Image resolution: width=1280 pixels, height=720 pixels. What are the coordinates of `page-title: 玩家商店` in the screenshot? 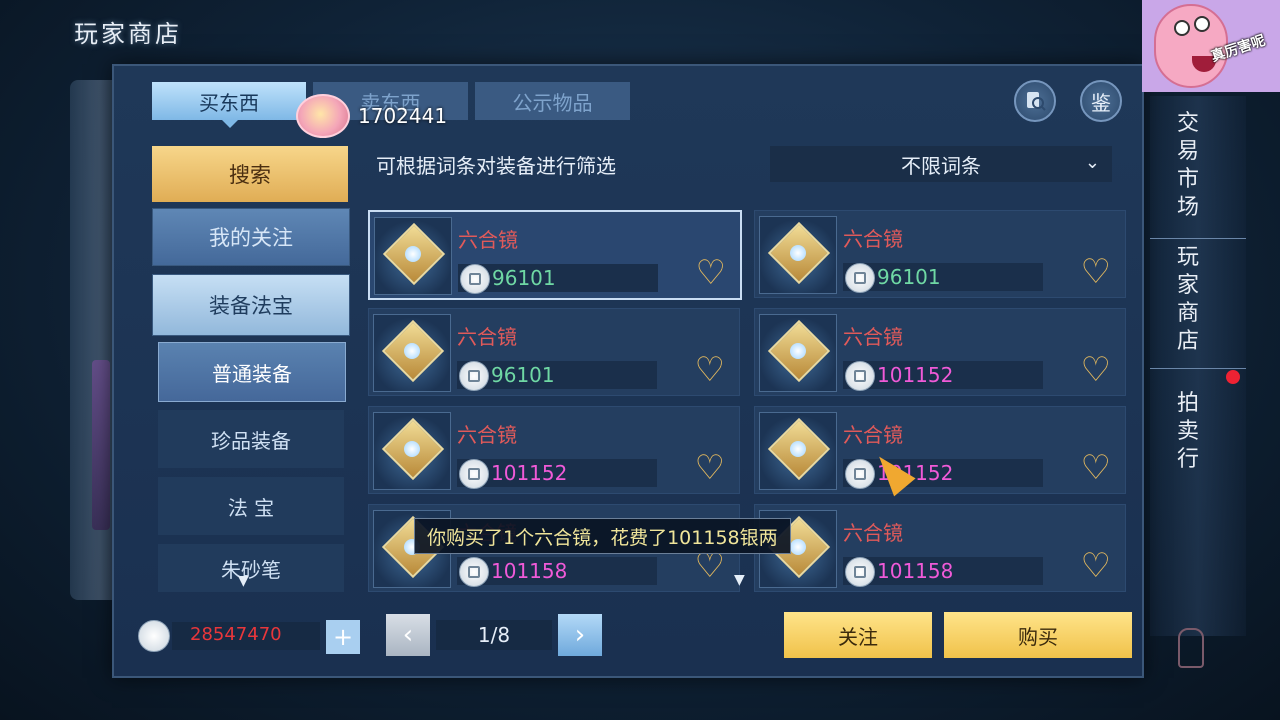 It's located at (128, 34).